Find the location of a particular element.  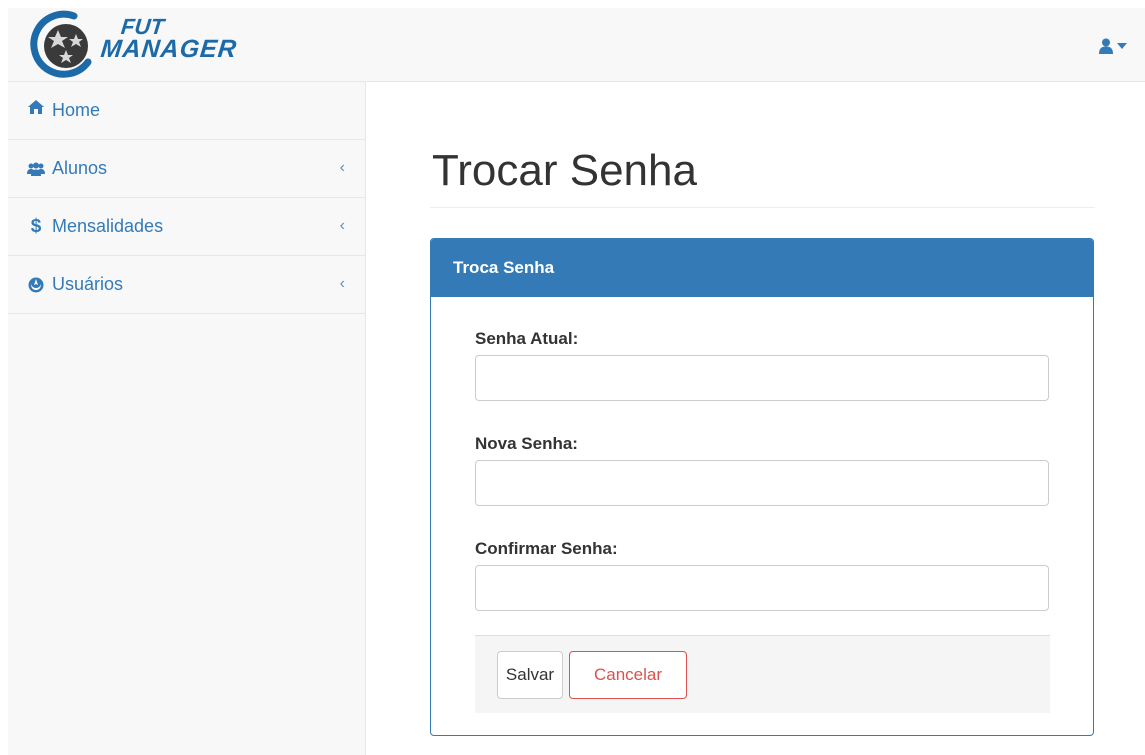

star-ball-icon is located at coordinates (61, 44).